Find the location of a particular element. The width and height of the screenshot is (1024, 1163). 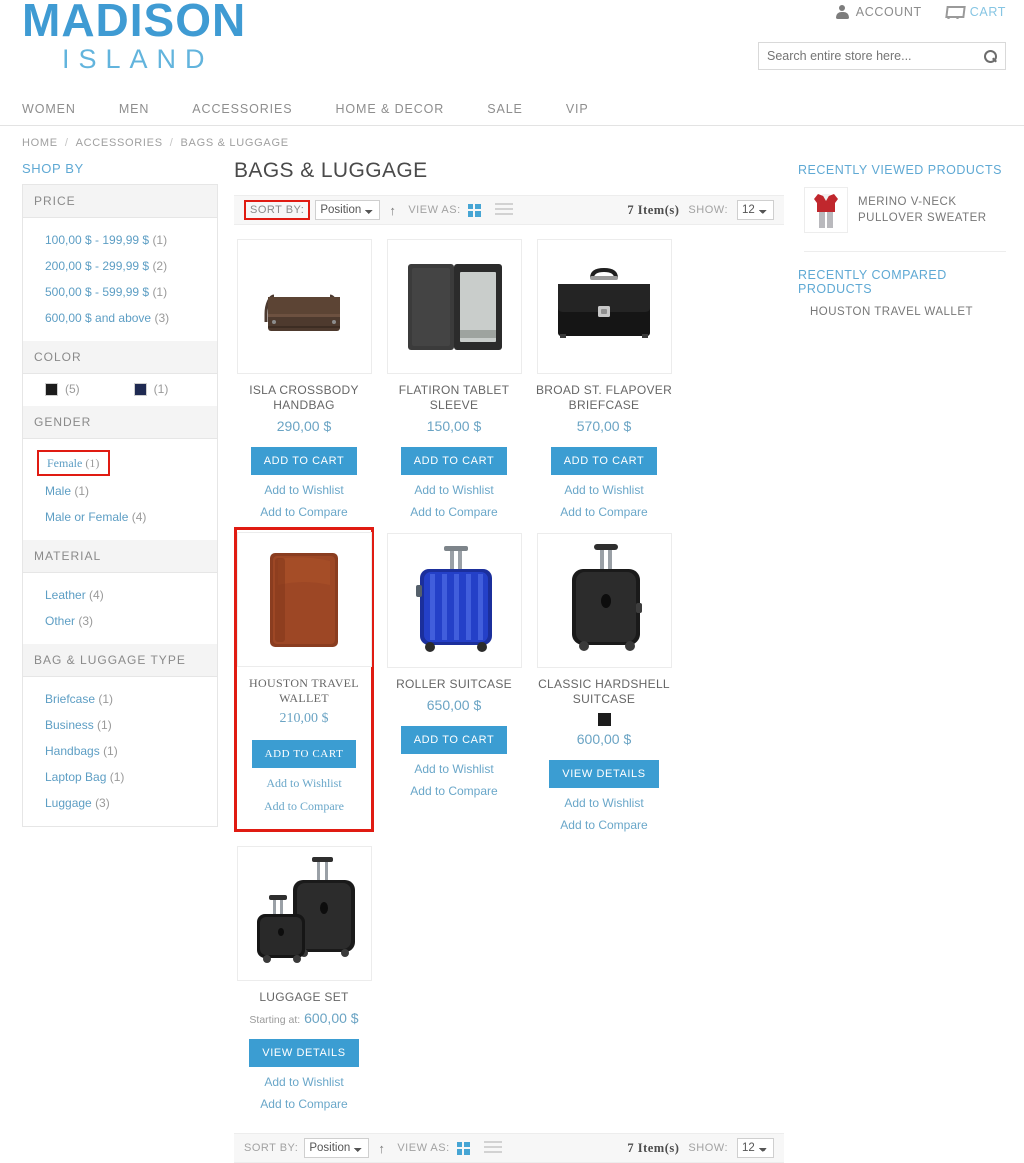

shopping-cart-icon is located at coordinates (953, 11).